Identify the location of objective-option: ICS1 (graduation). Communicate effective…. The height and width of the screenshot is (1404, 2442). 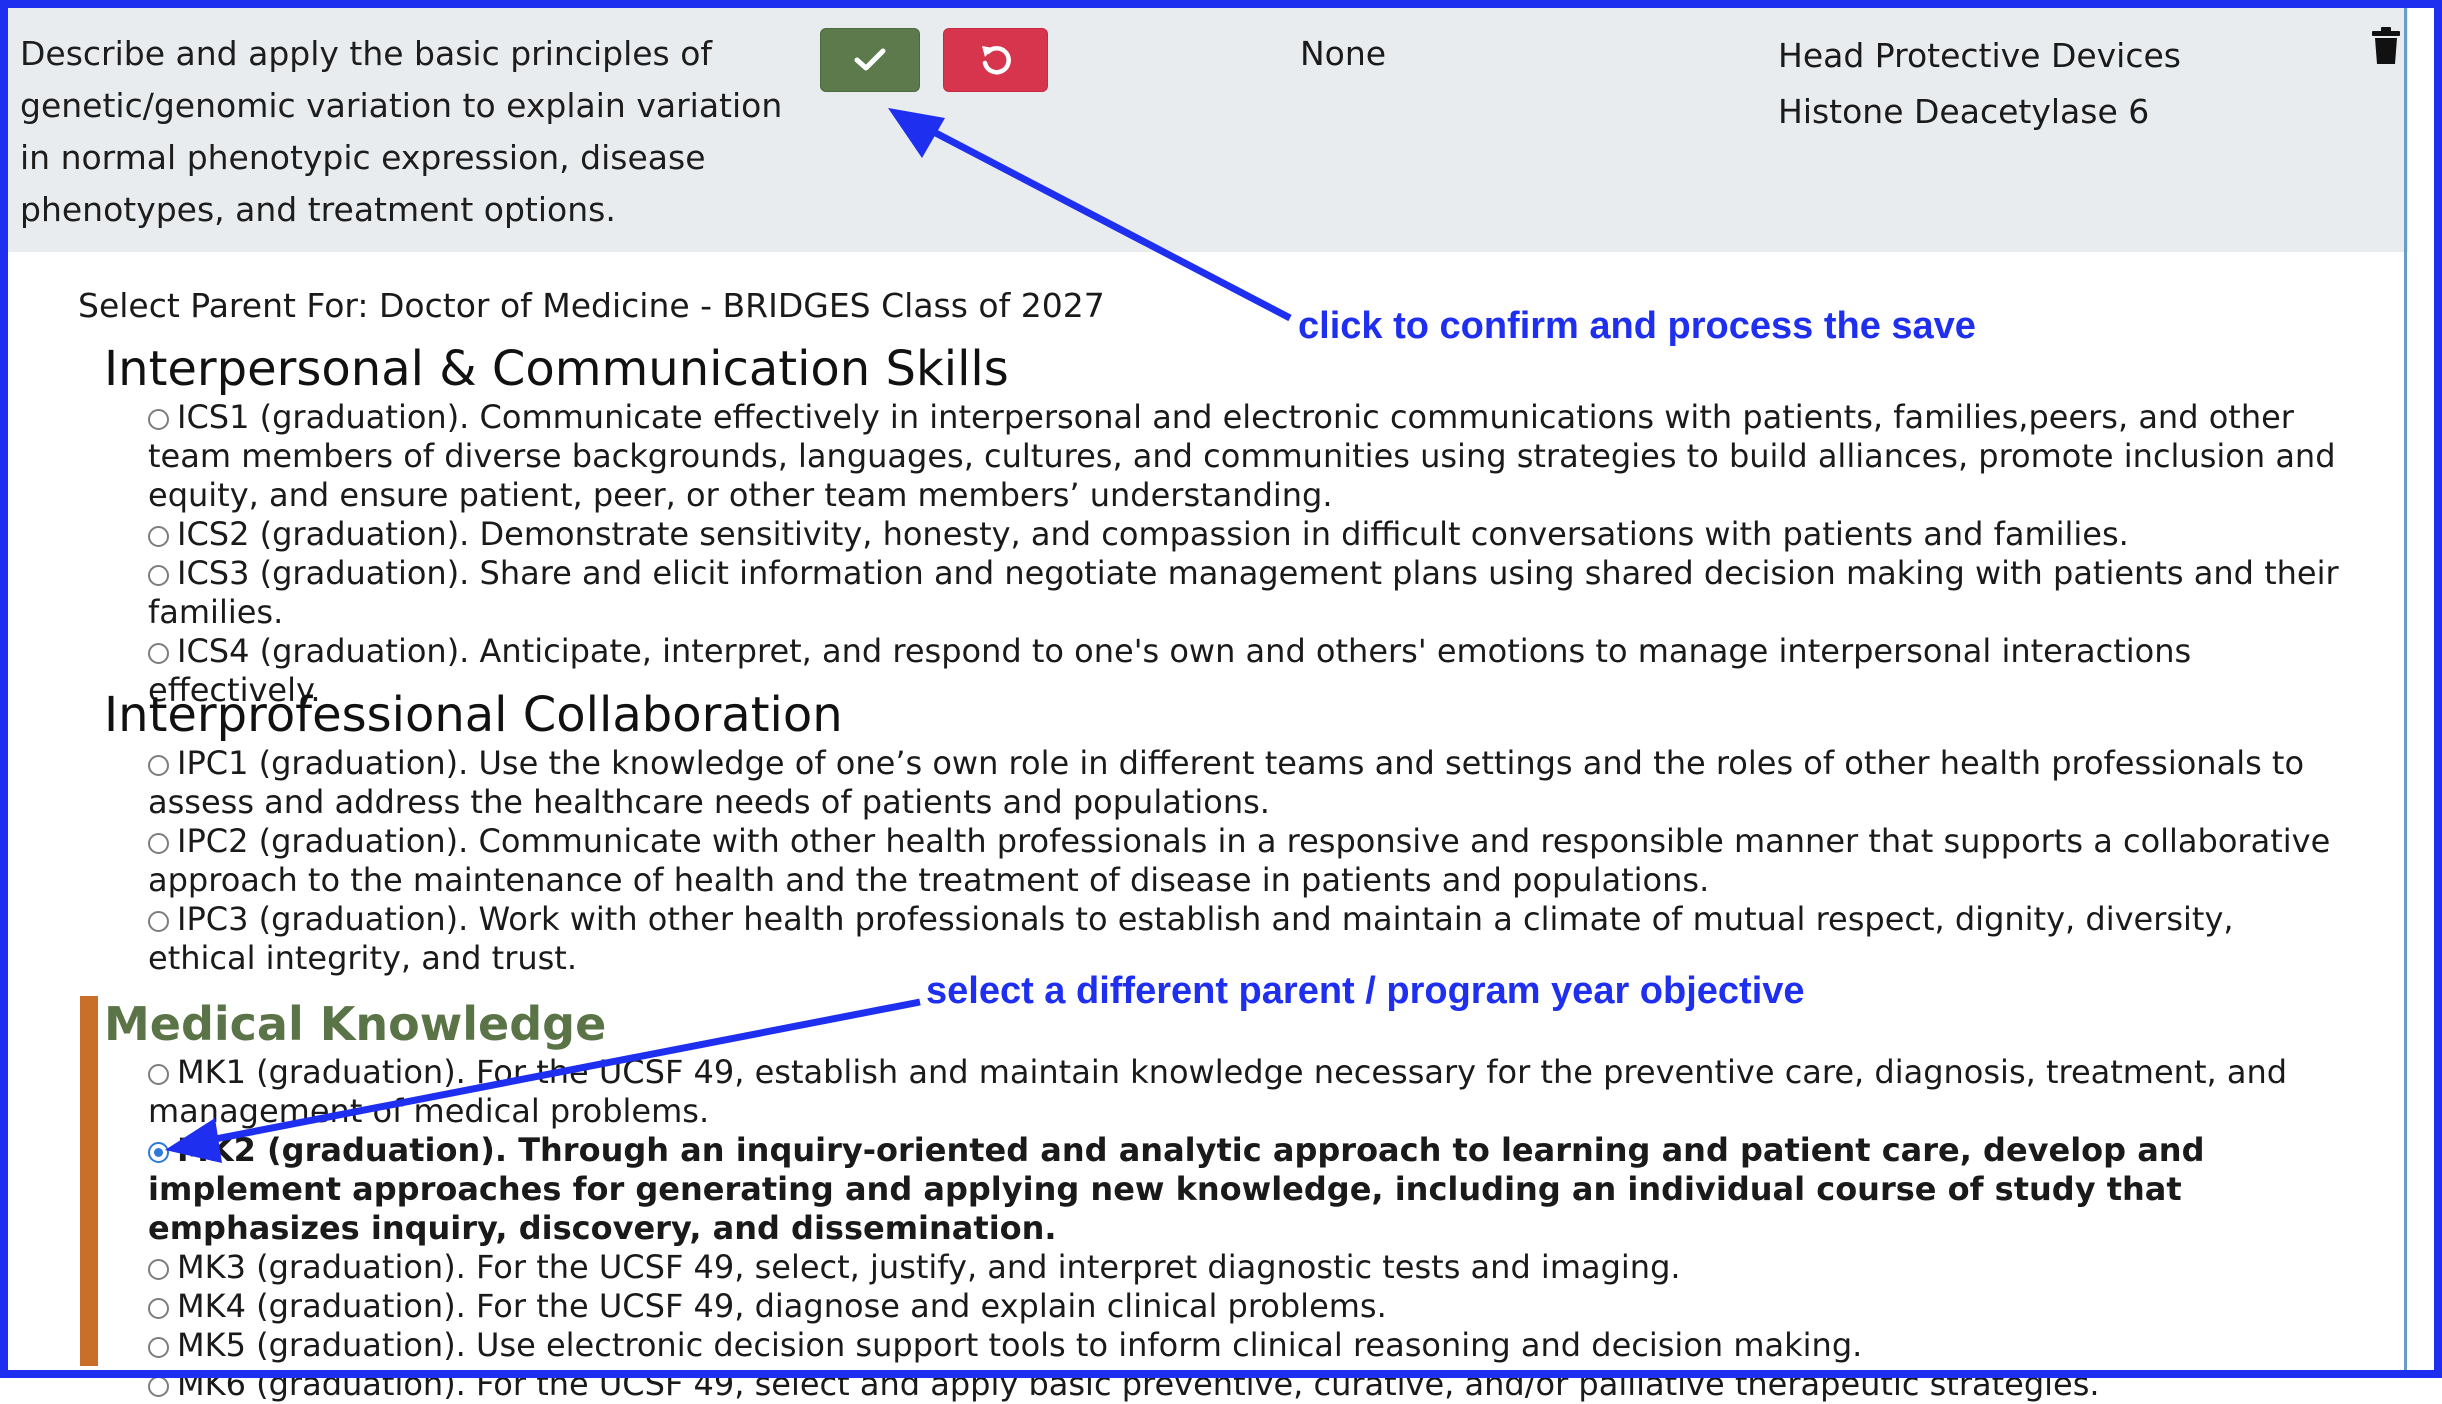
(1248, 456).